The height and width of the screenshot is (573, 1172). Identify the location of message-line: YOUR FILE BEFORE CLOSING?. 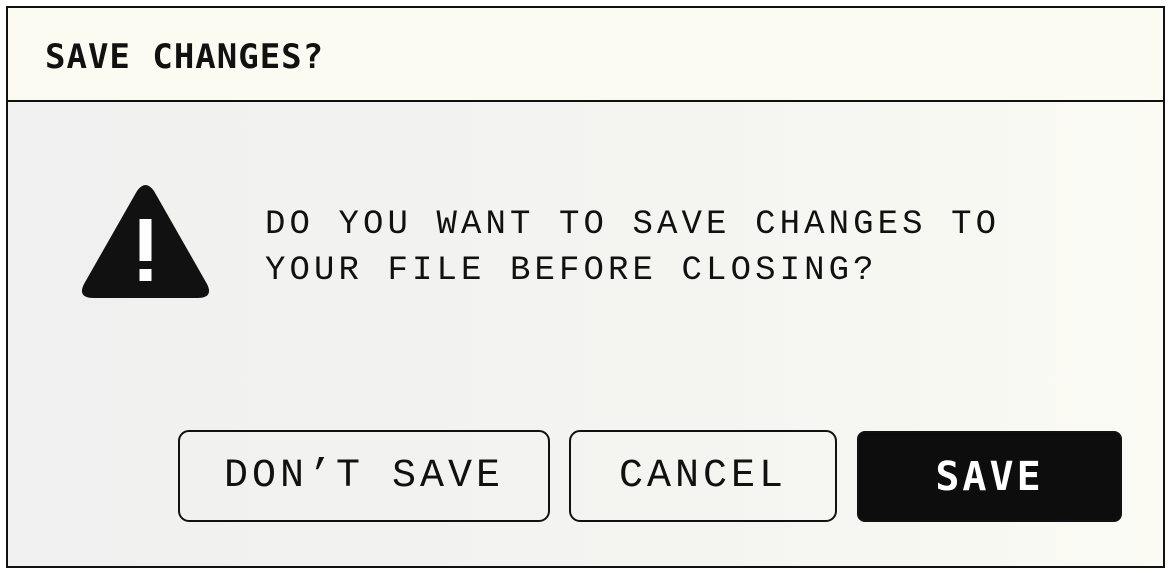
(571, 271).